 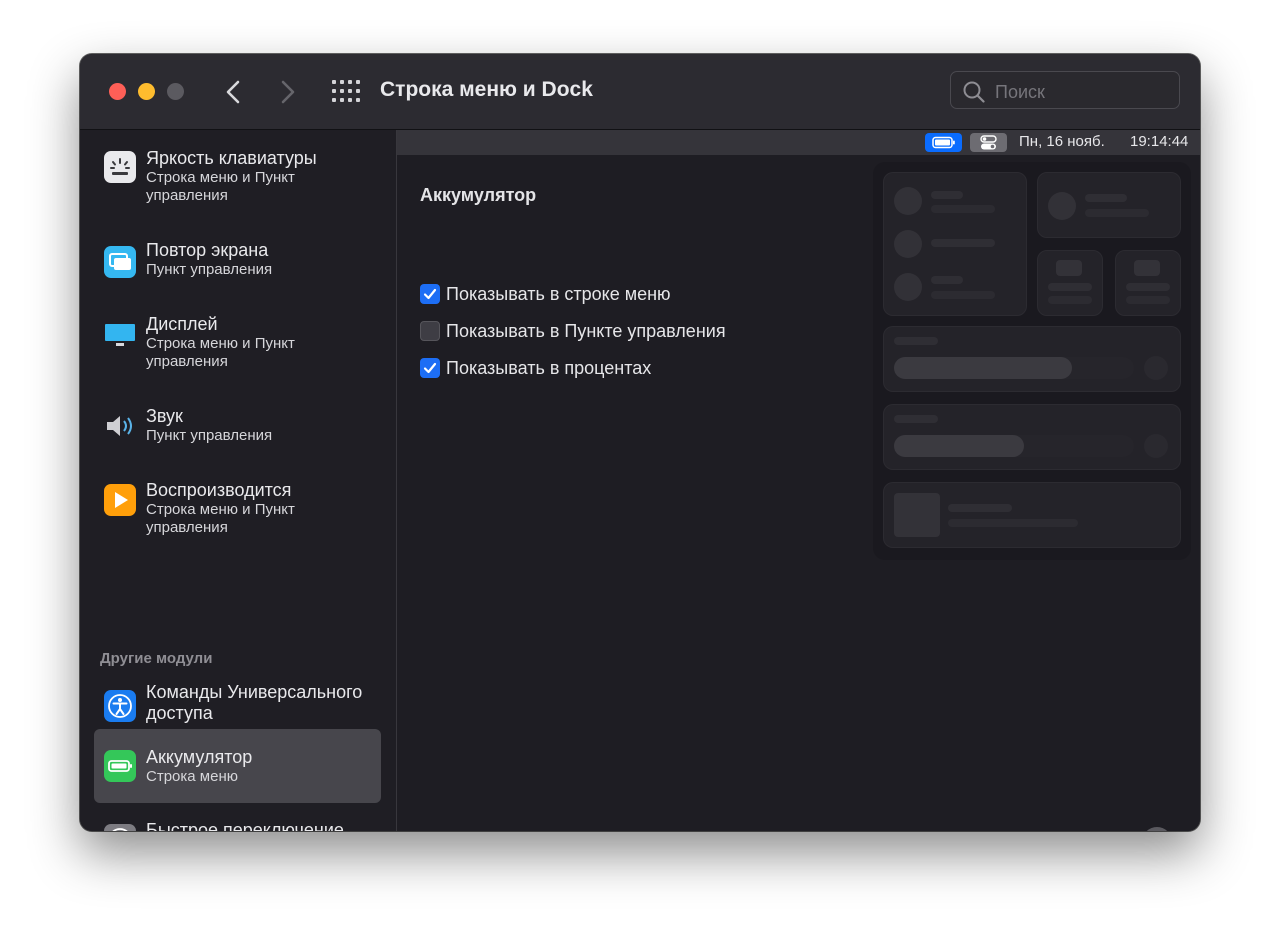 I want to click on sidebar-item-display: Дисплей Строка меню и Пункт управления, so click(x=237, y=343).